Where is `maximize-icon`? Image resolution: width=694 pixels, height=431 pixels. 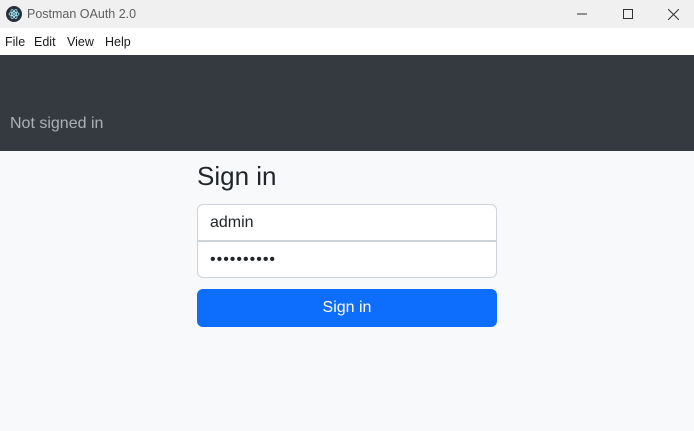 maximize-icon is located at coordinates (628, 14).